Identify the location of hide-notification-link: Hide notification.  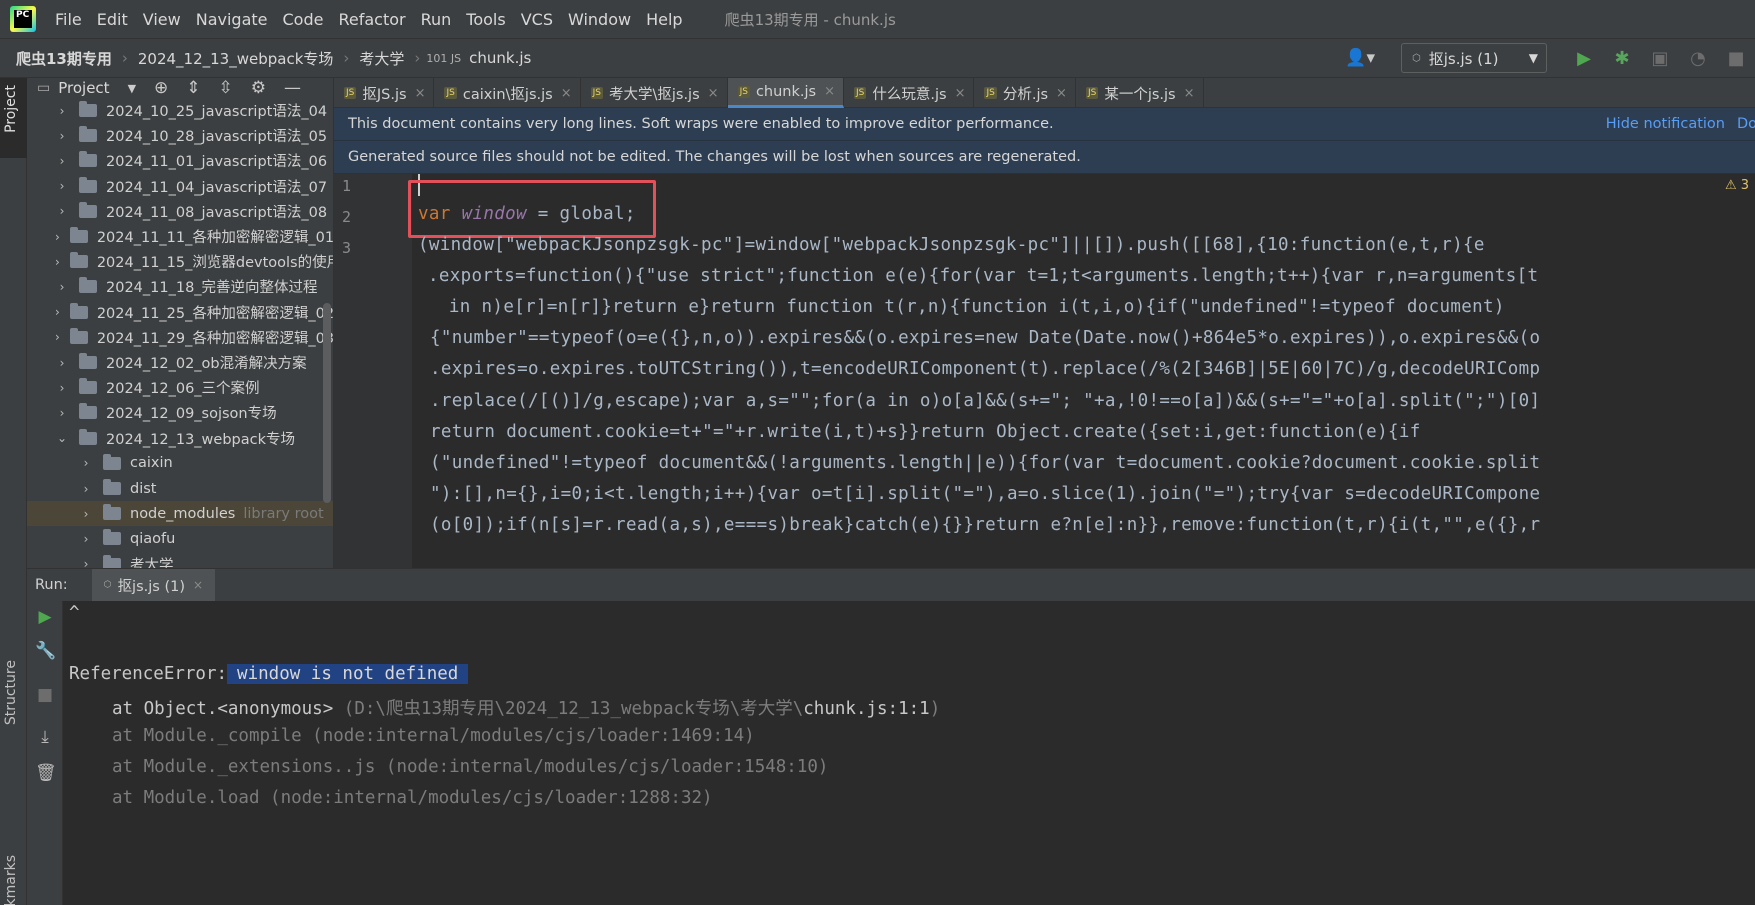
(1665, 124).